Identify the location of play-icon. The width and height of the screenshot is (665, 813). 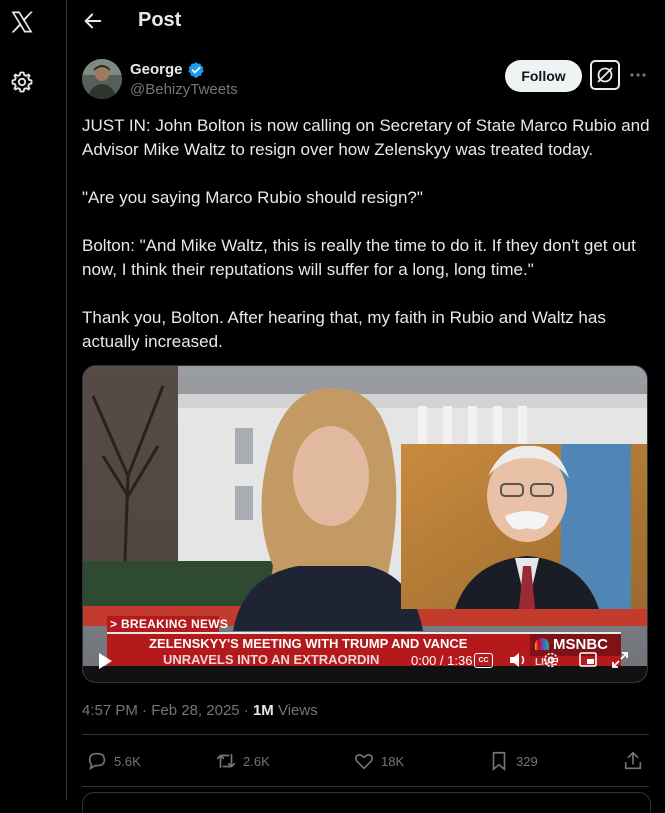
(105, 661).